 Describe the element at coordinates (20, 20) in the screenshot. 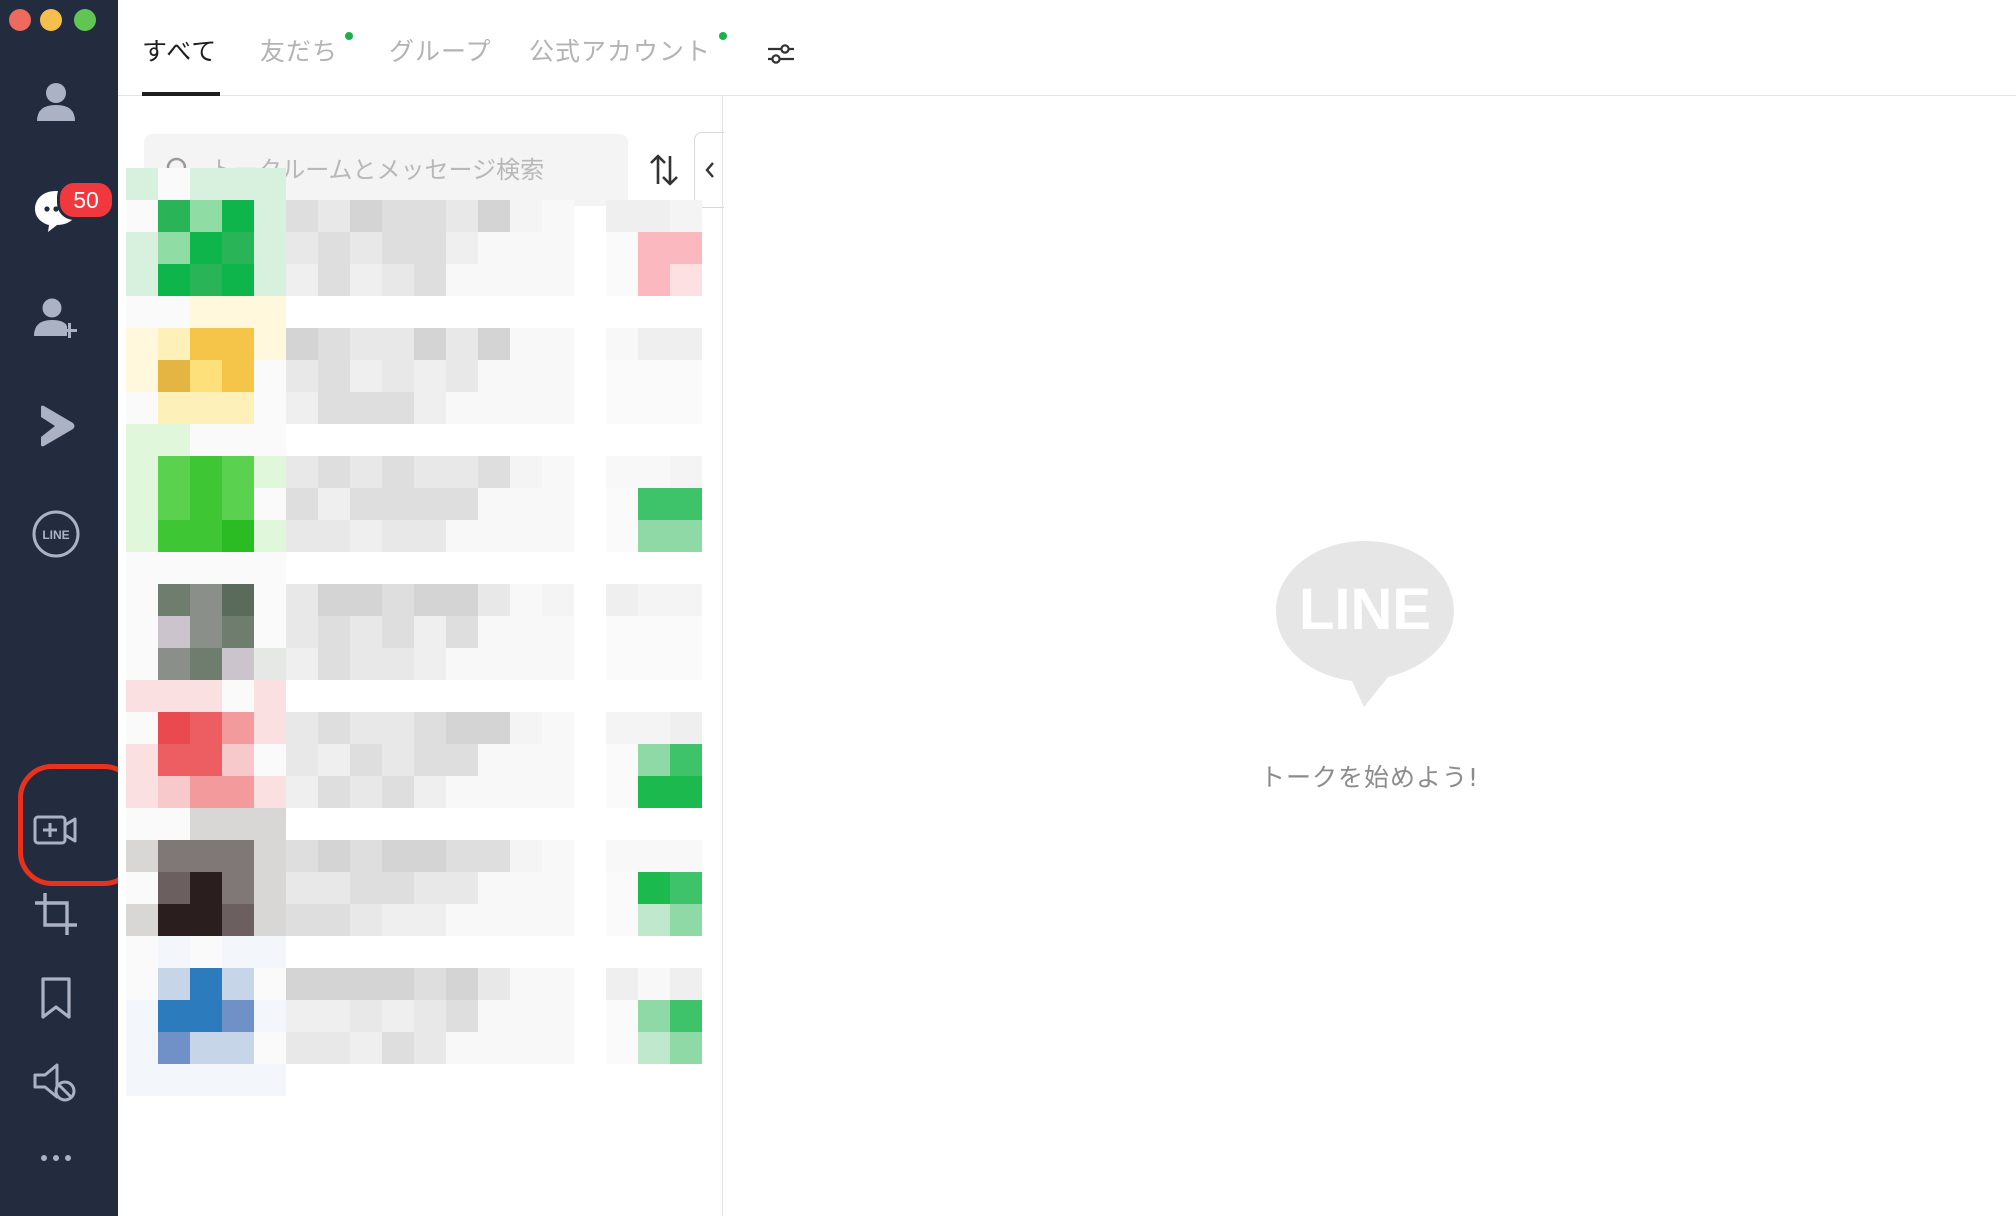

I see `window-close-button` at that location.